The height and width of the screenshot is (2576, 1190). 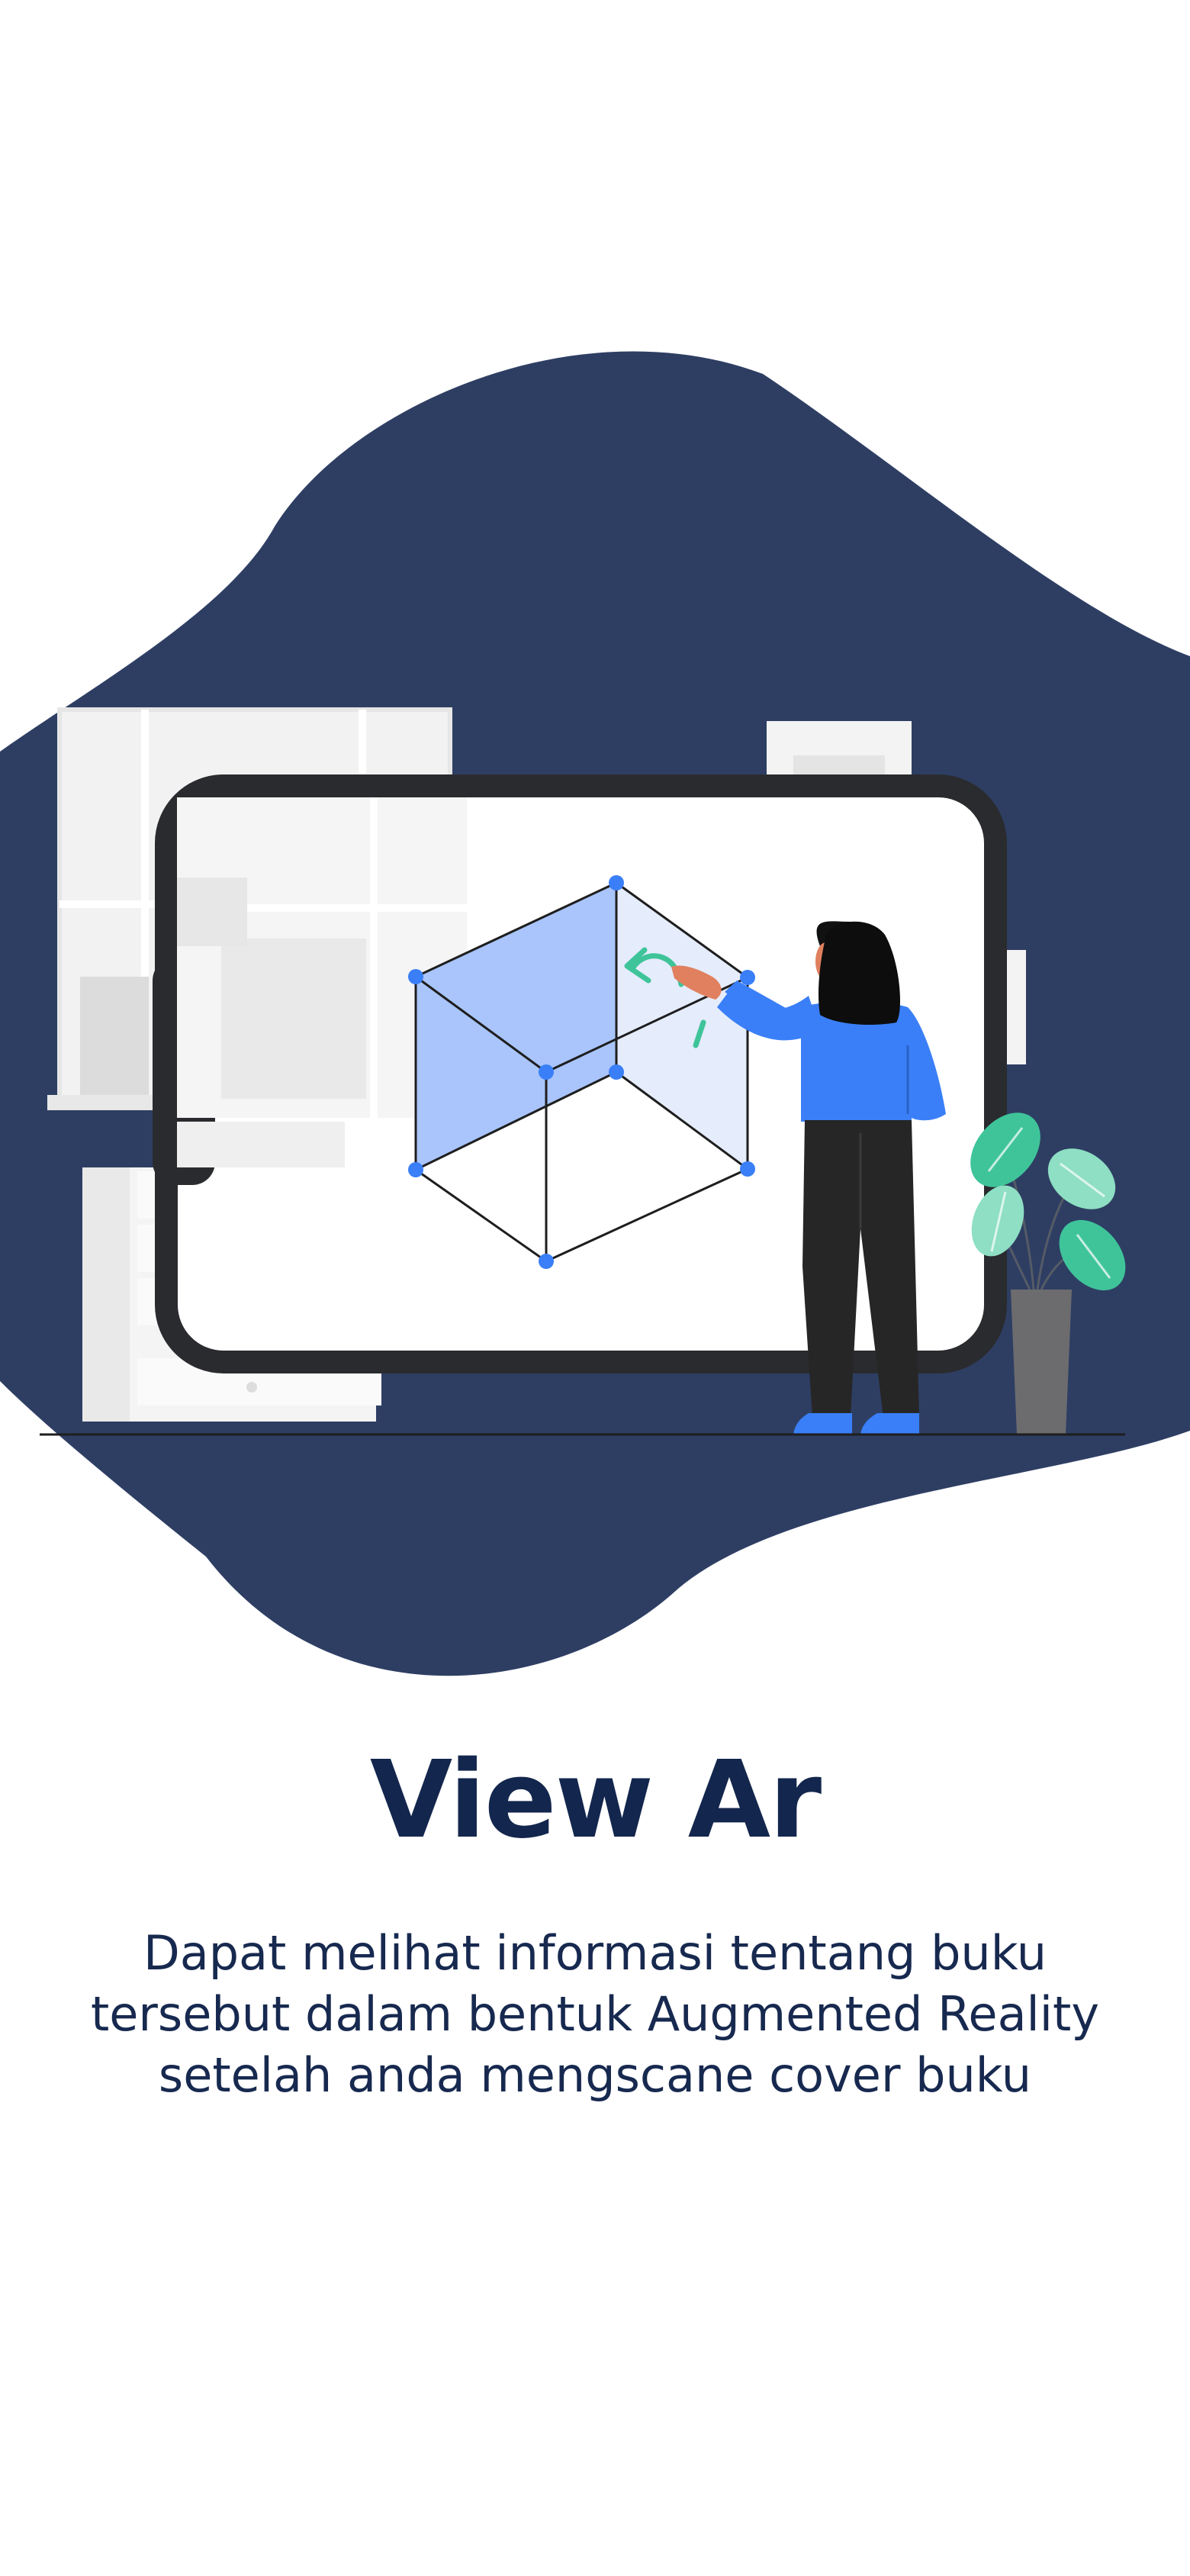 What do you see at coordinates (595, 2075) in the screenshot?
I see `description-line: setelah anda mengscane cover buku` at bounding box center [595, 2075].